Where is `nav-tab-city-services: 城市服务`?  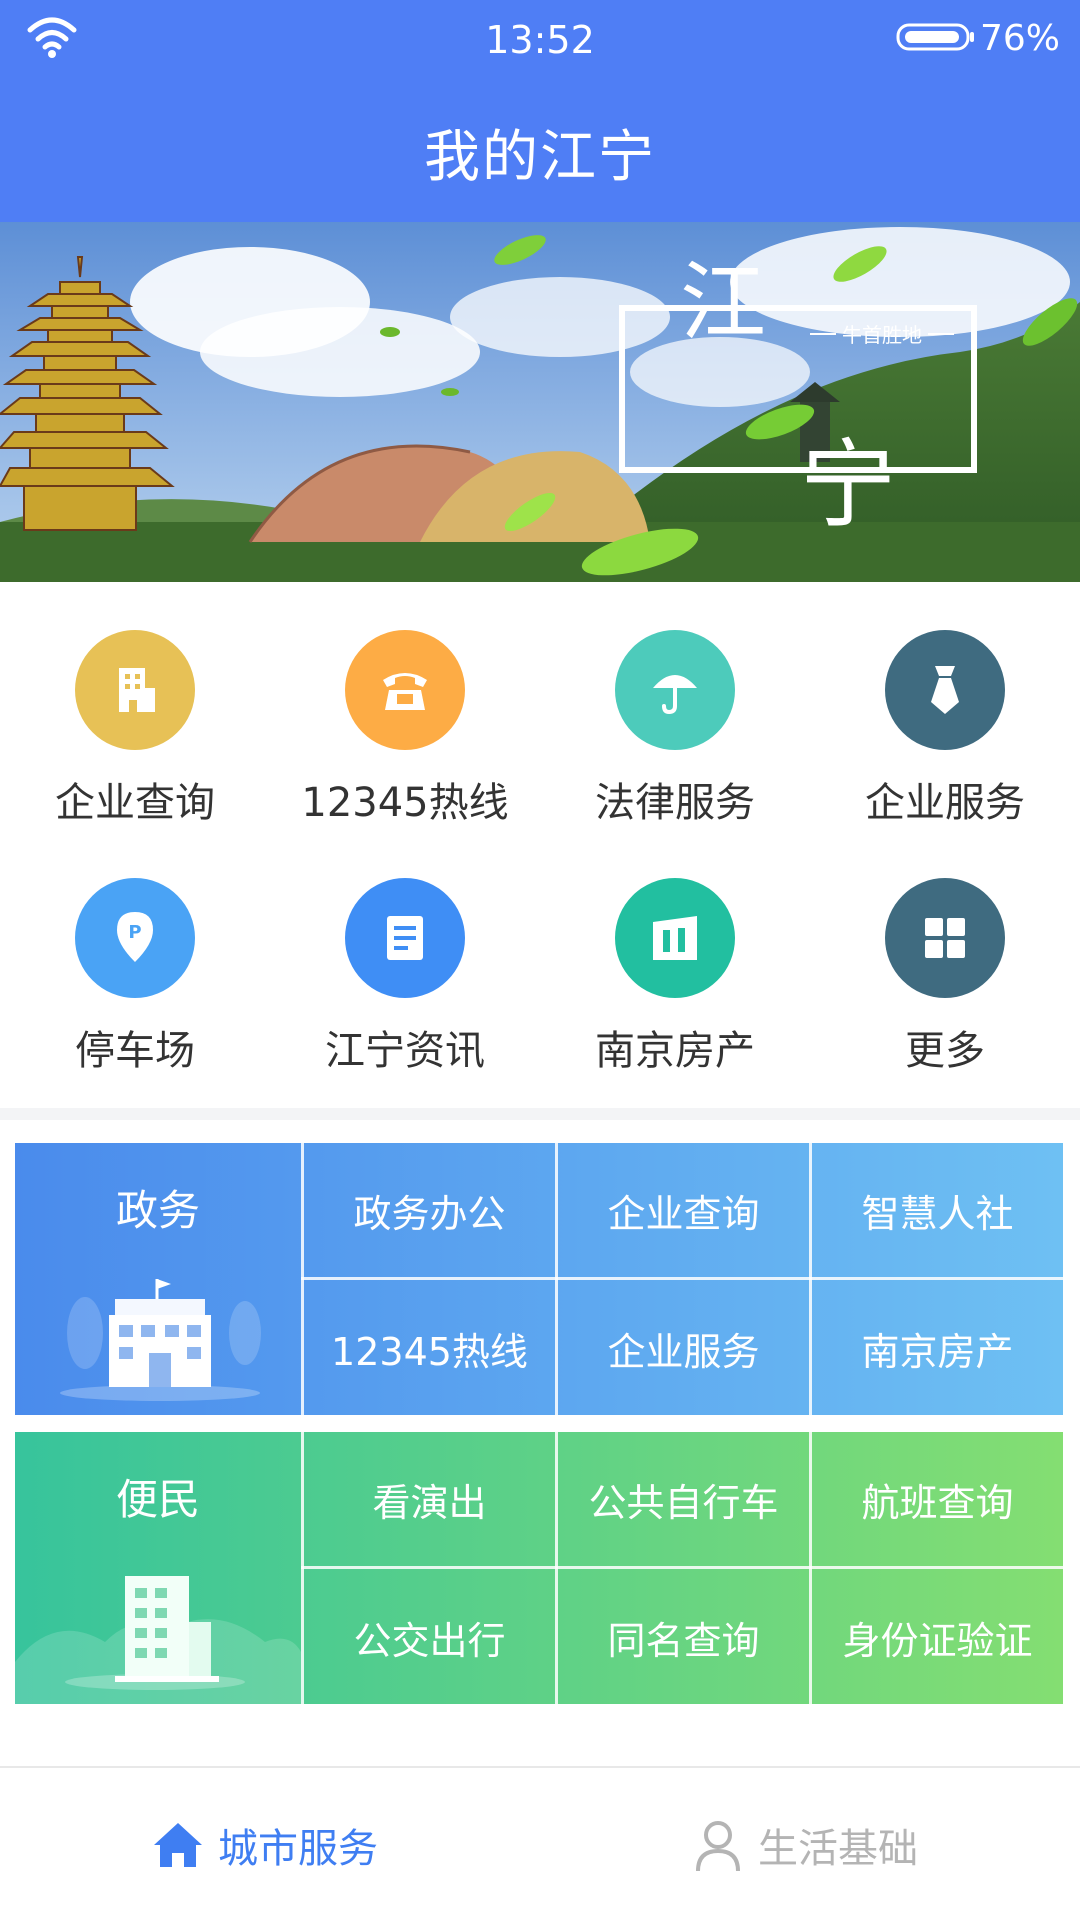
nav-tab-city-services: 城市服务 is located at coordinates (264, 1845).